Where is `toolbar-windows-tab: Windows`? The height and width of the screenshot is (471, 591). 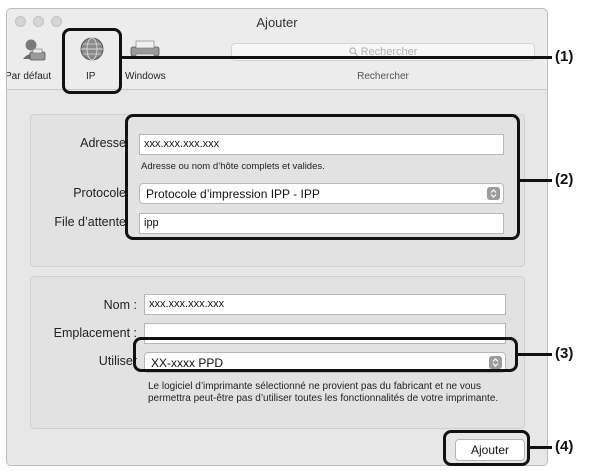
toolbar-windows-tab: Windows is located at coordinates (146, 61).